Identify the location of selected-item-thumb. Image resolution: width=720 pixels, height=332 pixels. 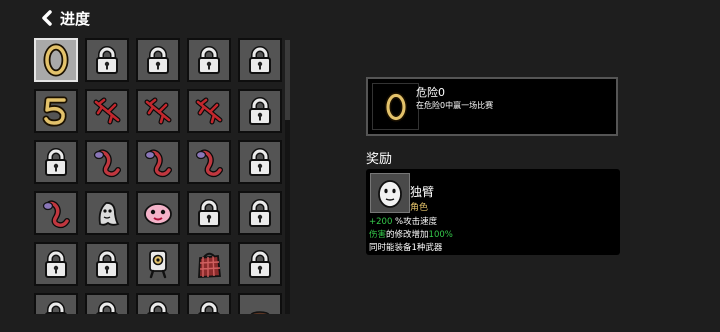
(395, 106).